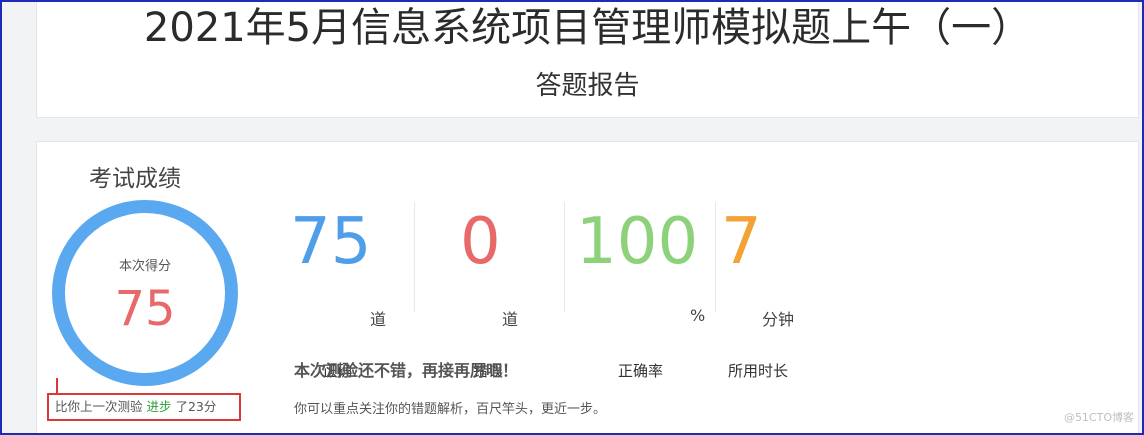 The height and width of the screenshot is (435, 1144). Describe the element at coordinates (796, 289) in the screenshot. I see `stat-duration: 7 分钟 所用时长` at that location.